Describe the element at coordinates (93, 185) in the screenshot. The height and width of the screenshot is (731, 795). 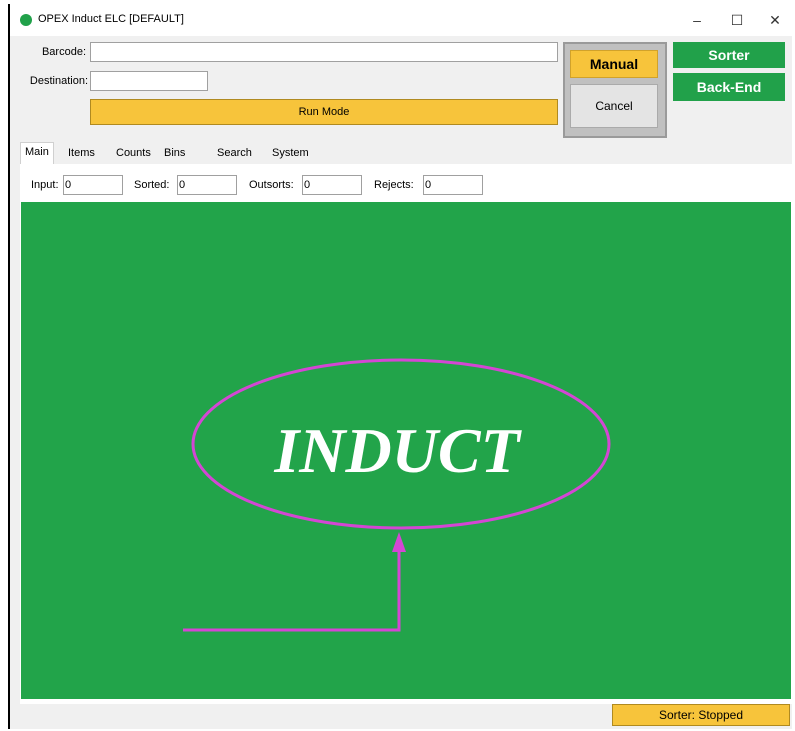
I see `input-count-field: 0` at that location.